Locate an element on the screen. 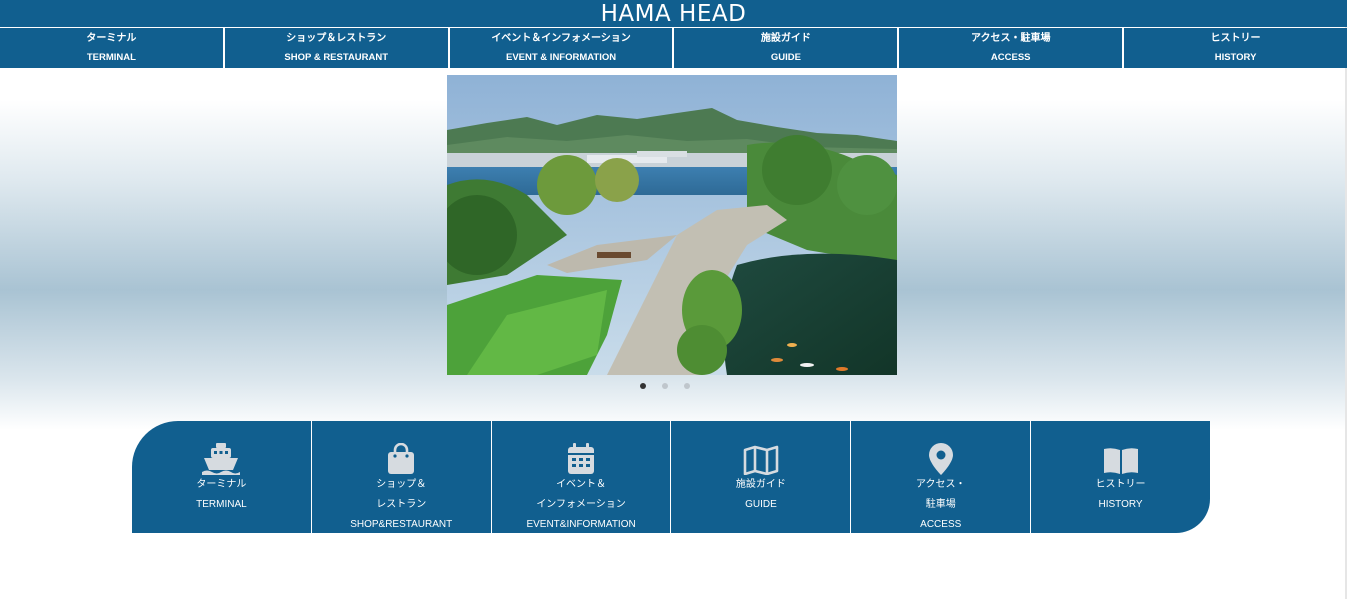 The image size is (1347, 599). nav-item-jp-label: アクセス・駐車場 is located at coordinates (1010, 38).